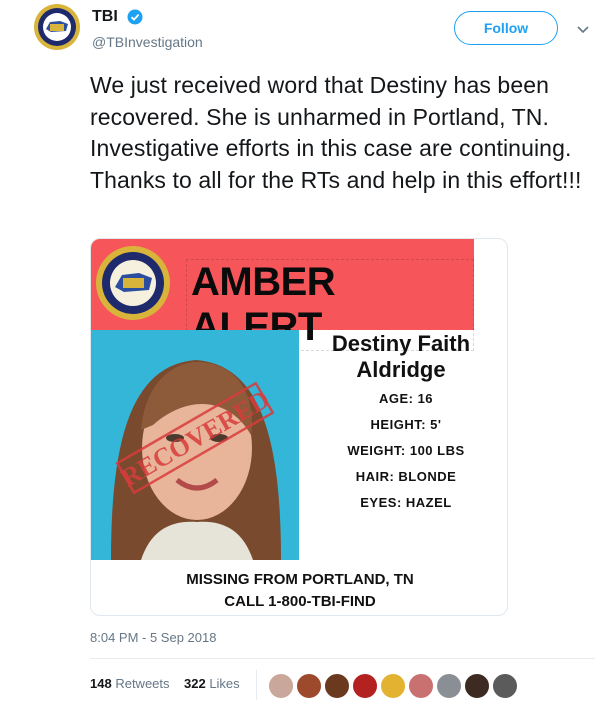 This screenshot has width=611, height=713. Describe the element at coordinates (153, 637) in the screenshot. I see `tweet-timestamp: 8:04 PM - 5 Sep 2018` at that location.